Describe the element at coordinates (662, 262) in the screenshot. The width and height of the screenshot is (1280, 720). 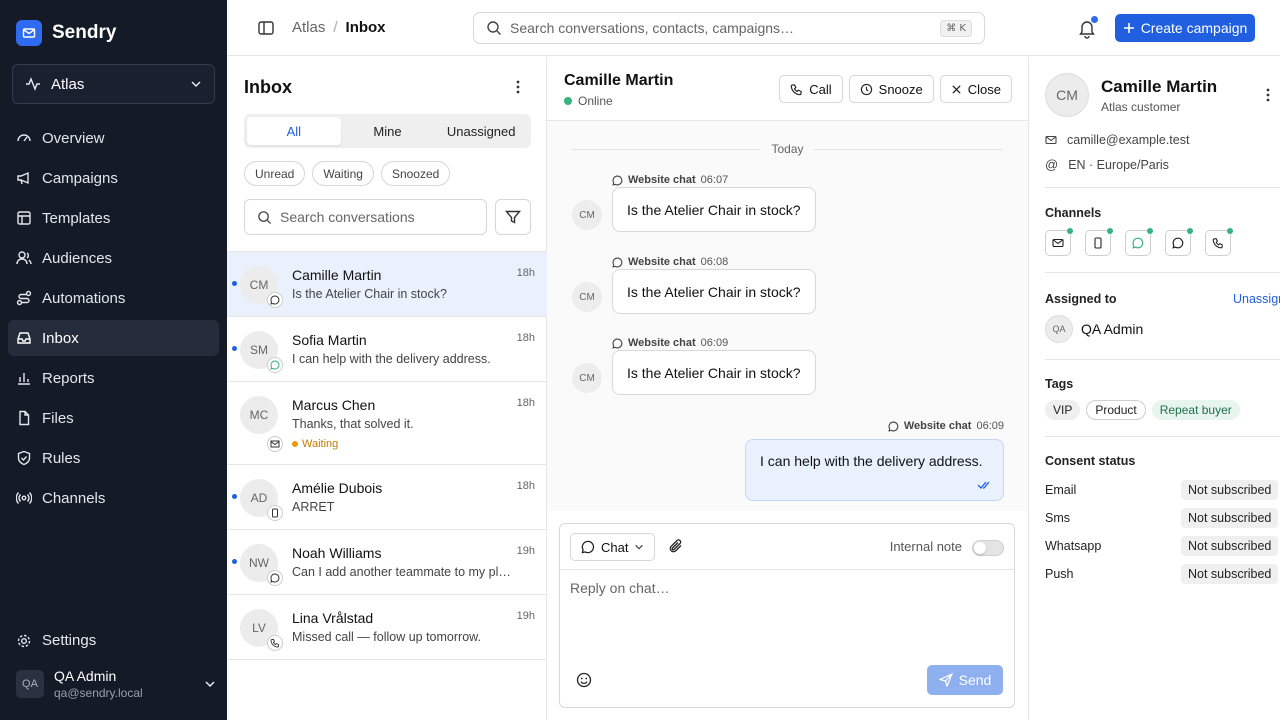
I see `message-source: Website chat` at that location.